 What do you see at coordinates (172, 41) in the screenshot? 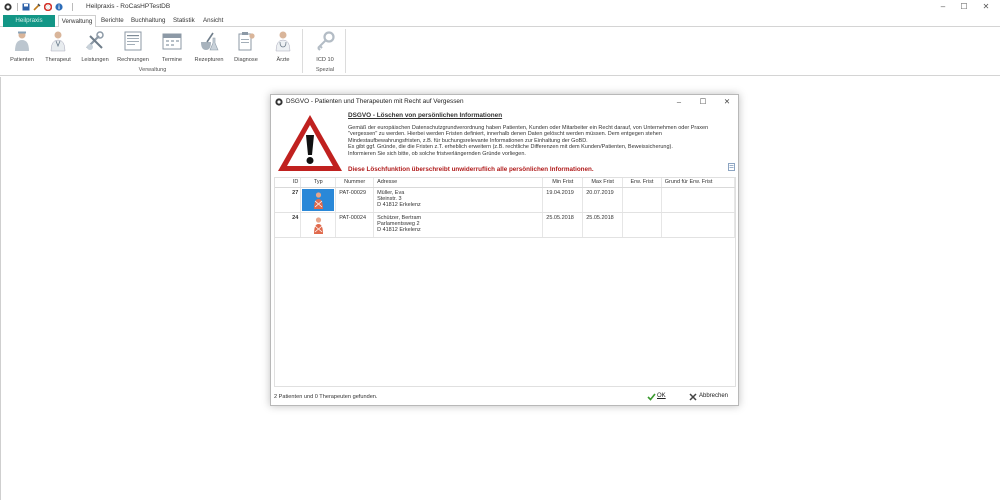
I see `calendar-icon` at bounding box center [172, 41].